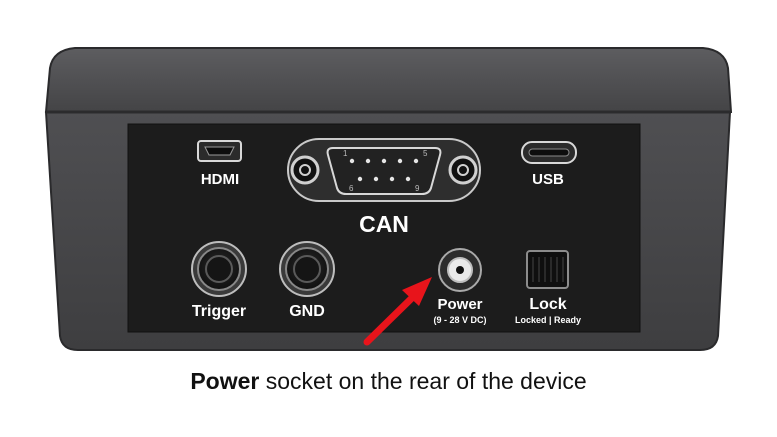  What do you see at coordinates (219, 151) in the screenshot?
I see `hdmi-port` at bounding box center [219, 151].